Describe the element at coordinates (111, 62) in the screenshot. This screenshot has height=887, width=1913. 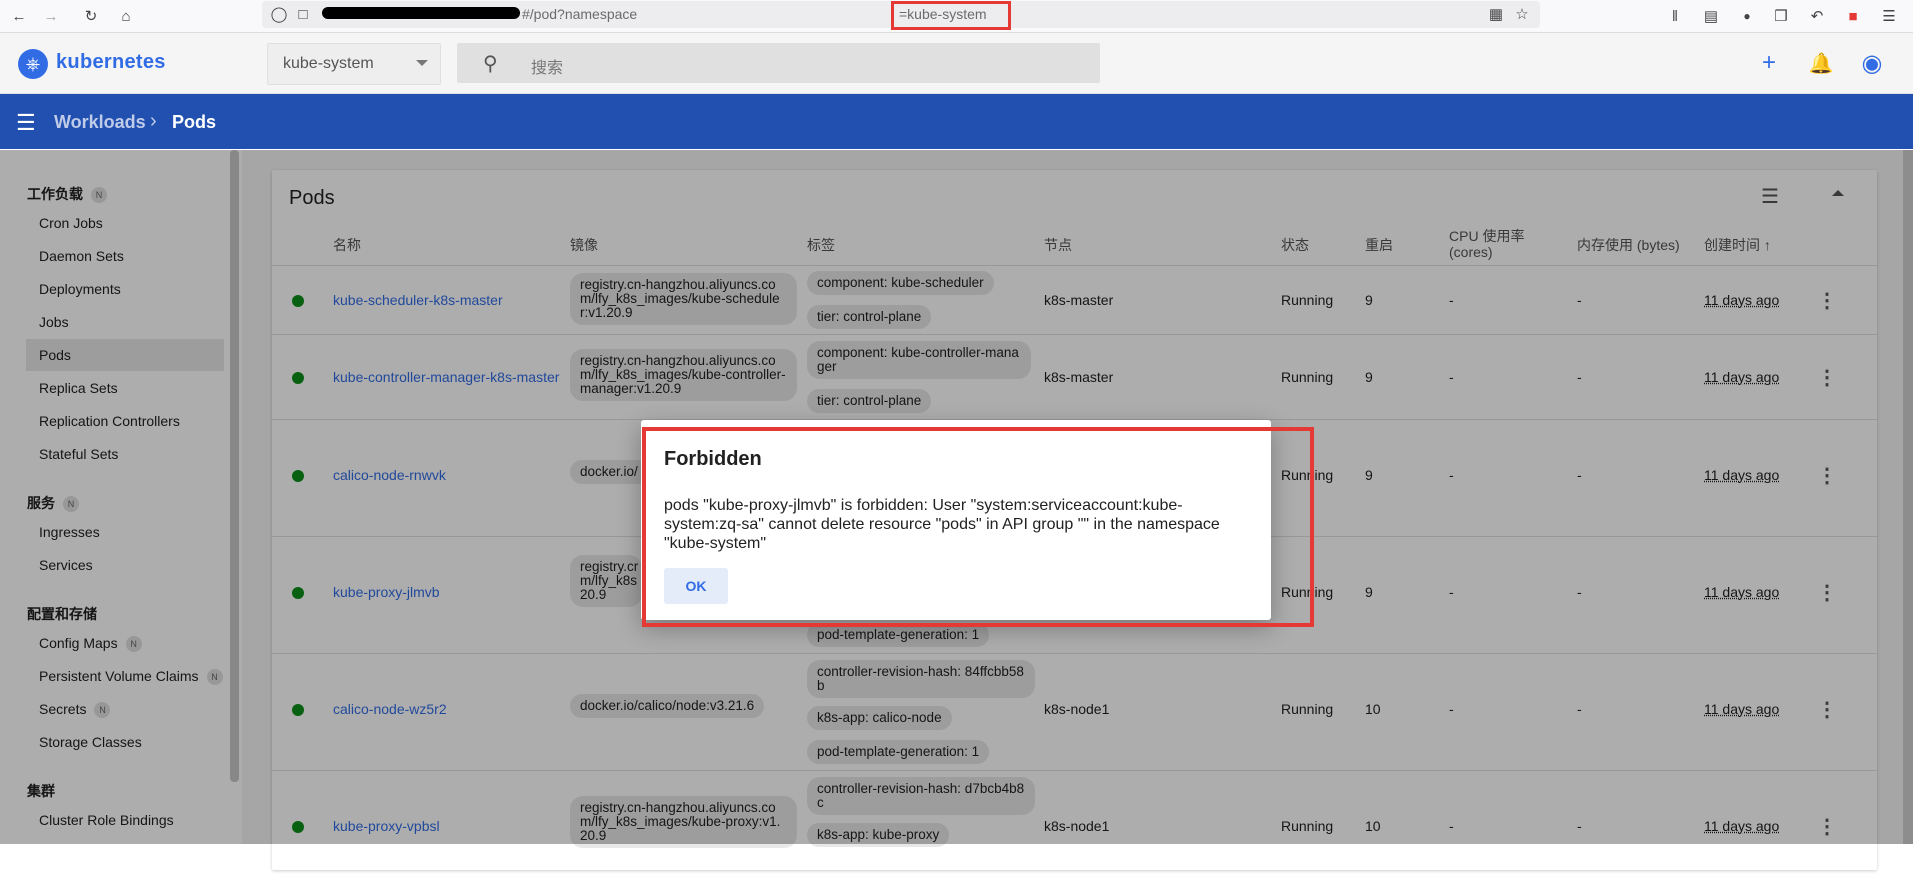
I see `brand-name: kubernetes` at that location.